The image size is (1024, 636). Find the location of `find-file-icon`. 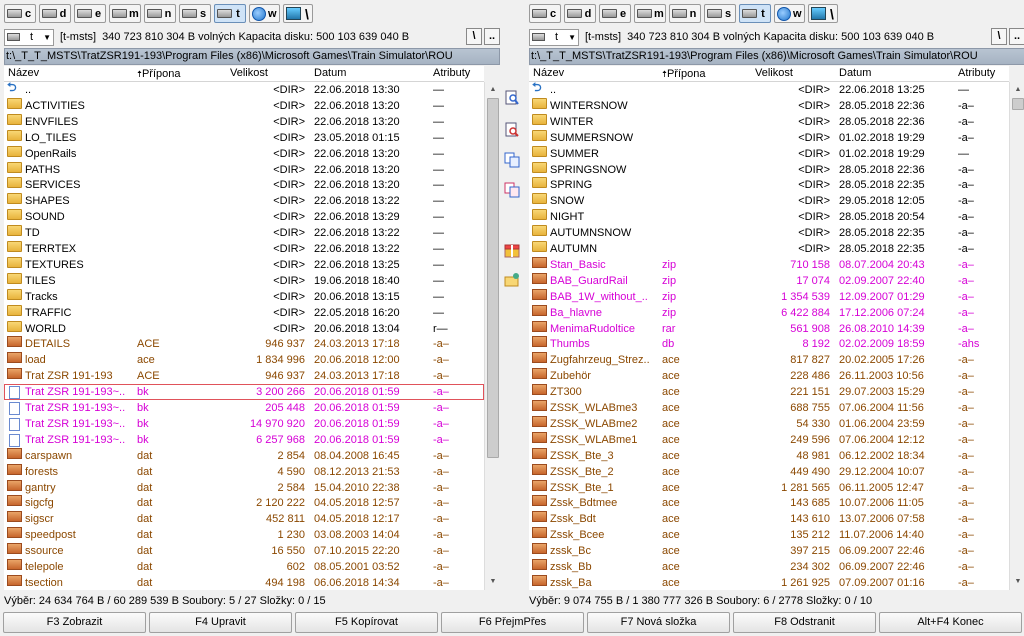

find-file-icon is located at coordinates (512, 130).